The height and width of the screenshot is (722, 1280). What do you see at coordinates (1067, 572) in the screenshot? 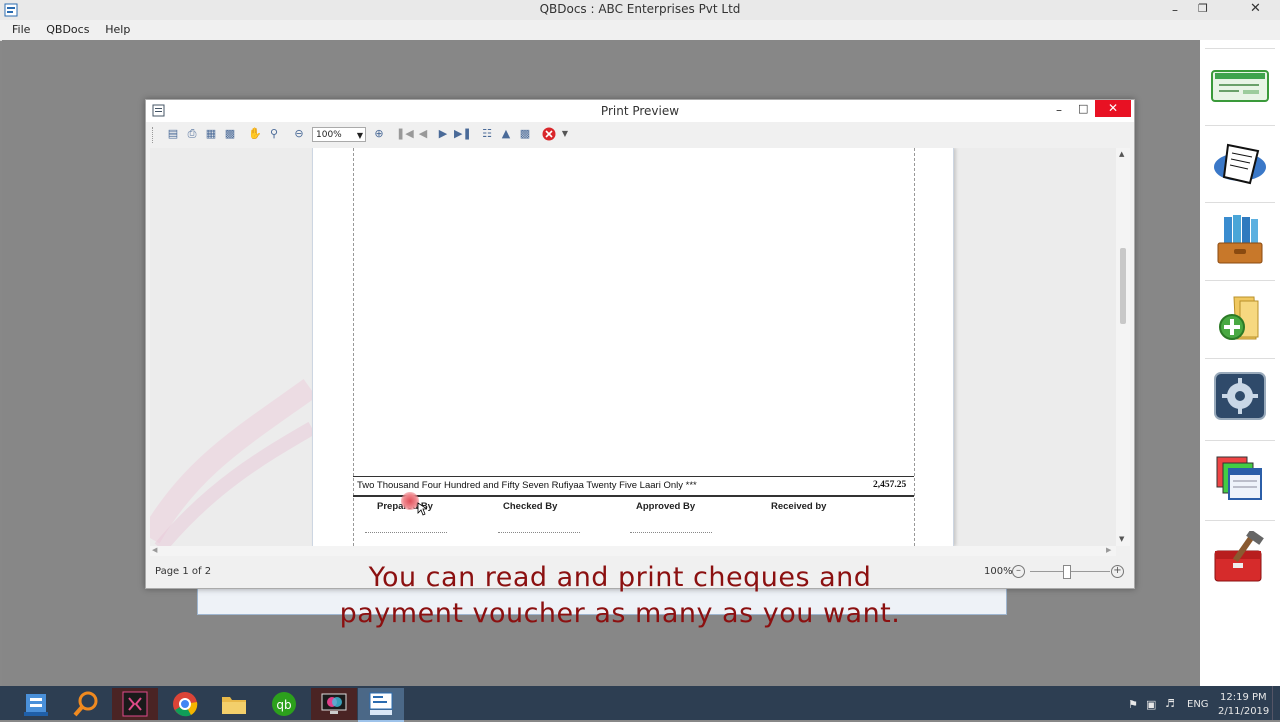
I see `zoom-slider-thumb` at bounding box center [1067, 572].